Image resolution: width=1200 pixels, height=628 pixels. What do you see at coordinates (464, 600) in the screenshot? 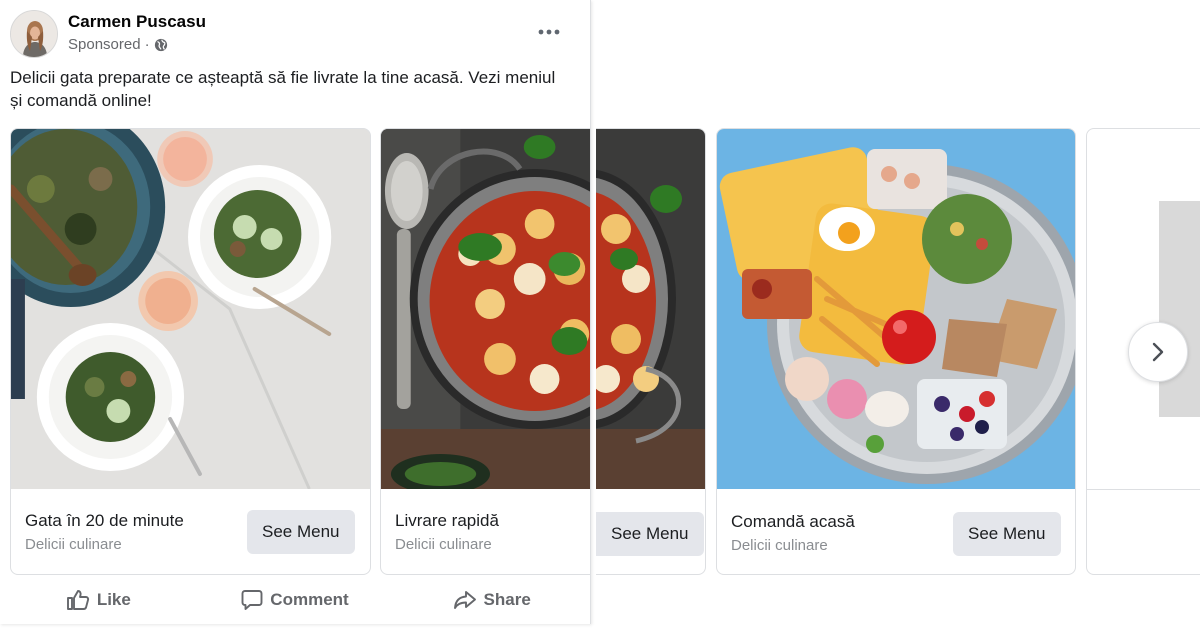
I see `share-icon` at bounding box center [464, 600].